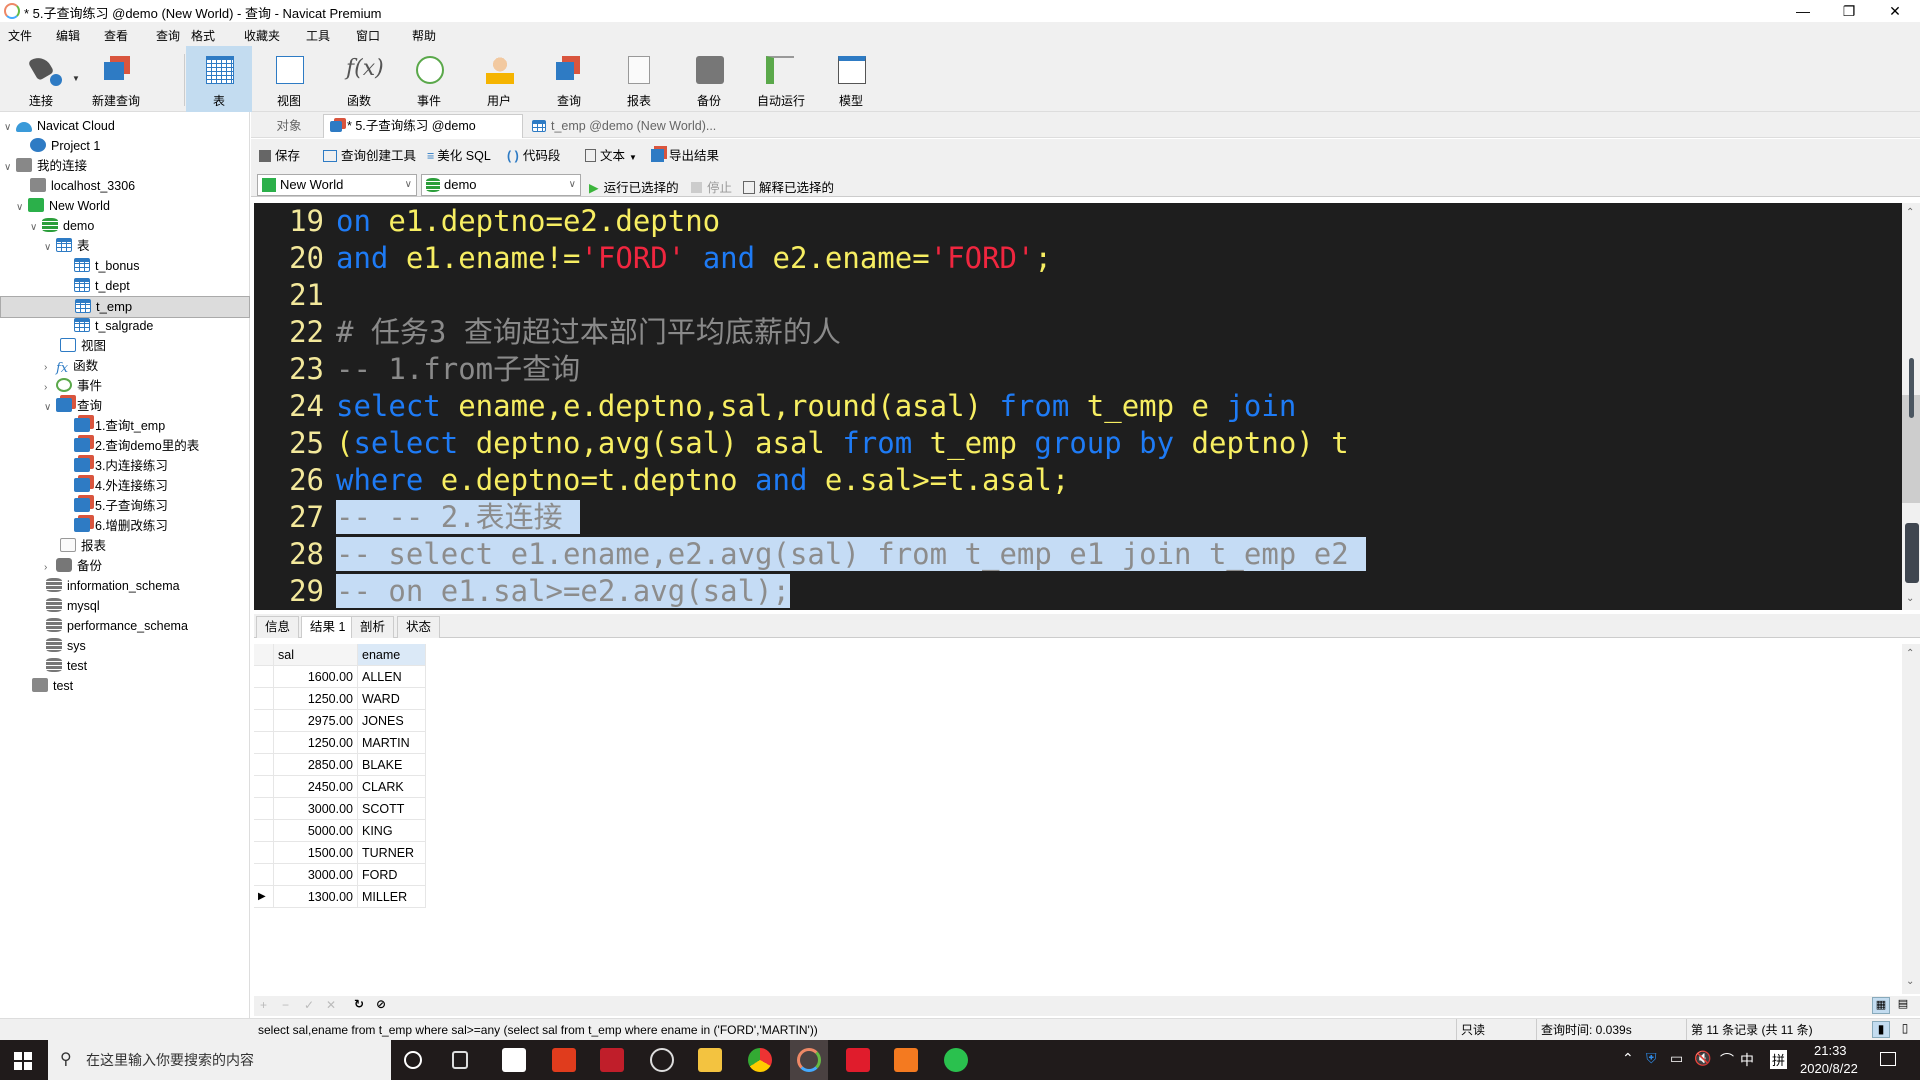 Image resolution: width=1920 pixels, height=1080 pixels. What do you see at coordinates (460, 1060) in the screenshot?
I see `task-view-icon` at bounding box center [460, 1060].